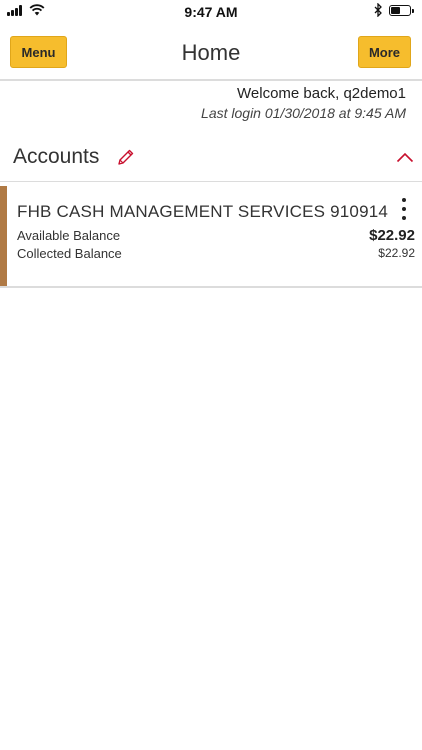  Describe the element at coordinates (321, 93) in the screenshot. I see `welcome-message: Welcome back, q2demo1` at that location.